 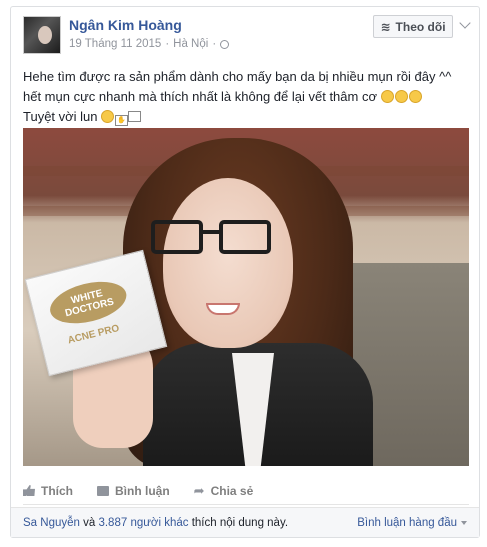 I want to click on post-location: Hà Nội, so click(x=190, y=44).